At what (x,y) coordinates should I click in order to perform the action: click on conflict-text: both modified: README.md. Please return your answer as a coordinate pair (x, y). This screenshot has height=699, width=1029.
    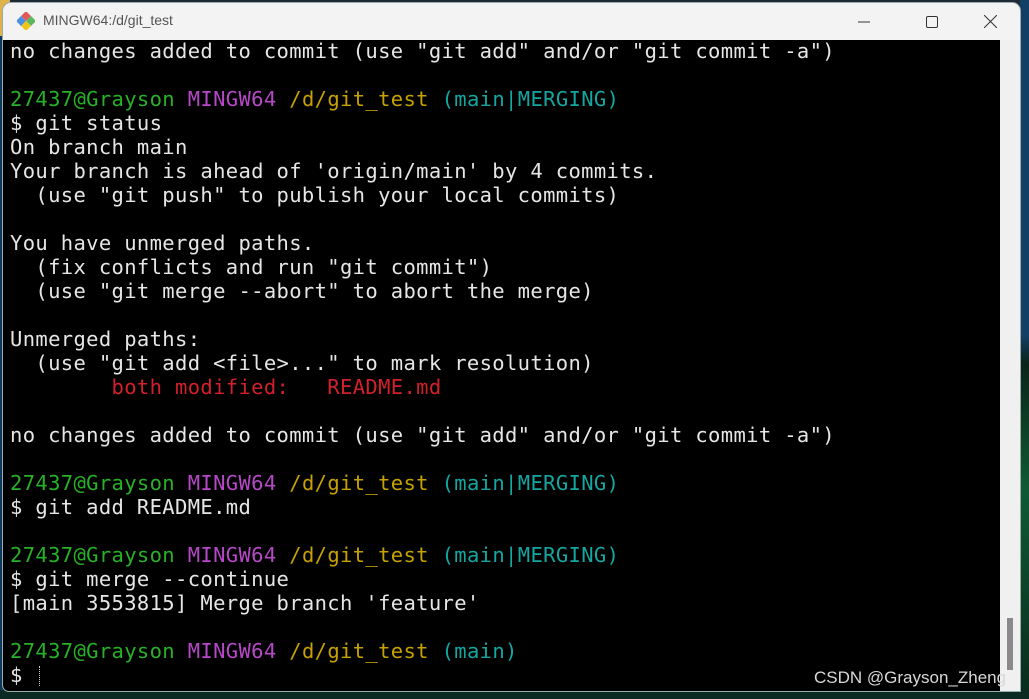
    Looking at the image, I should click on (276, 387).